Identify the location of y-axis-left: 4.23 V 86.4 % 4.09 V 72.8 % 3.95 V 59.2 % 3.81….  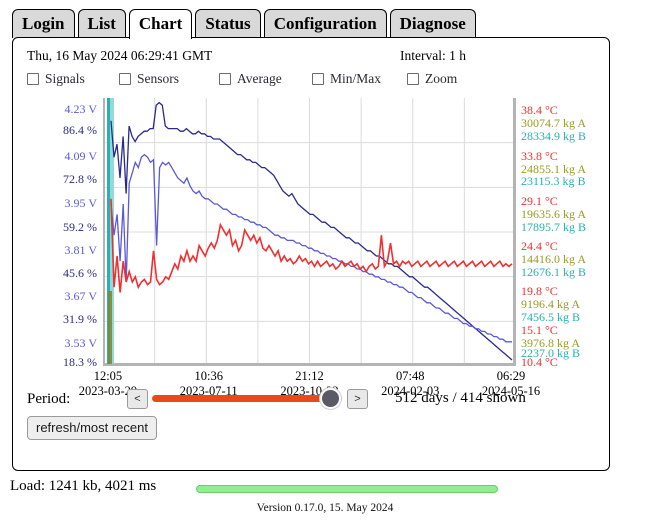
(58, 246).